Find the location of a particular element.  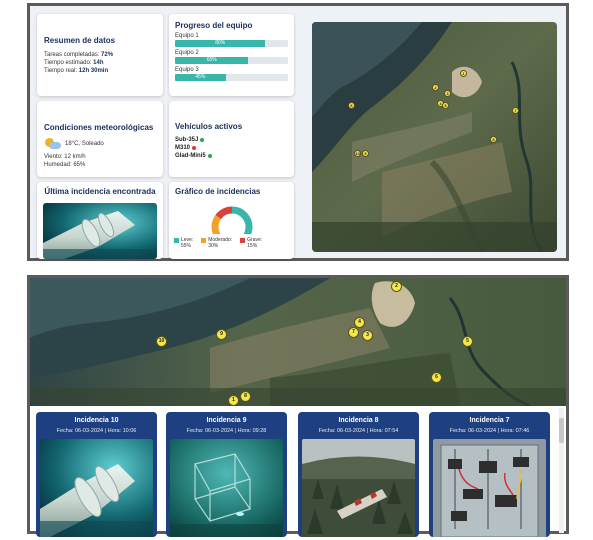

map-marker: 4 is located at coordinates (359, 322).